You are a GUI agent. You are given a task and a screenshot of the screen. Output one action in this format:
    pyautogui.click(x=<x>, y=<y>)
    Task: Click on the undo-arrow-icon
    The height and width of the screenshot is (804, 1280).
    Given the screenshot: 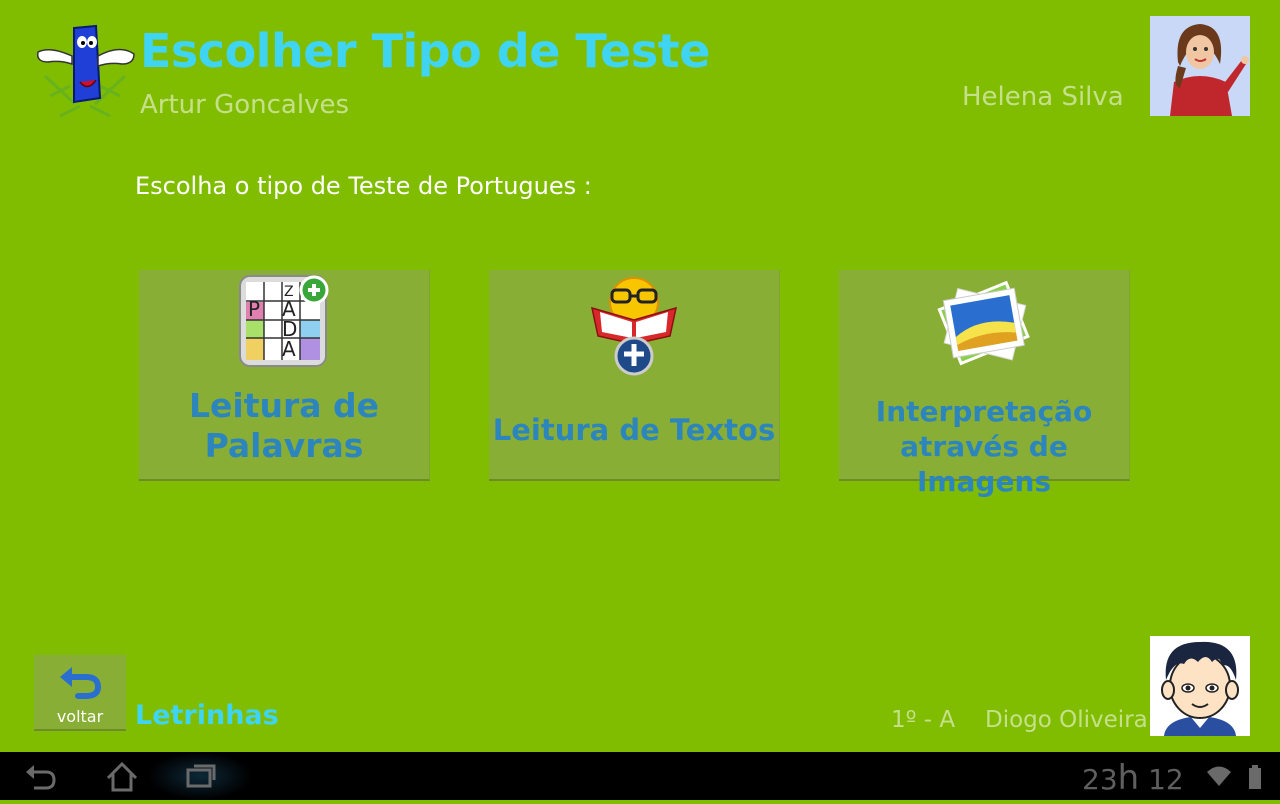 What is the action you would take?
    pyautogui.click(x=80, y=683)
    